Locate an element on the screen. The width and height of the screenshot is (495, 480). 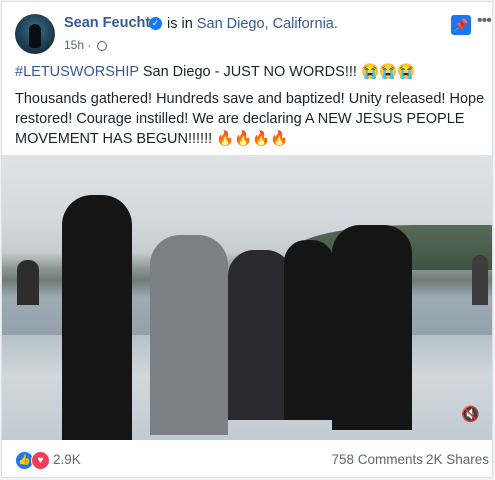
volume-mute-icon: 🔇 is located at coordinates (470, 414).